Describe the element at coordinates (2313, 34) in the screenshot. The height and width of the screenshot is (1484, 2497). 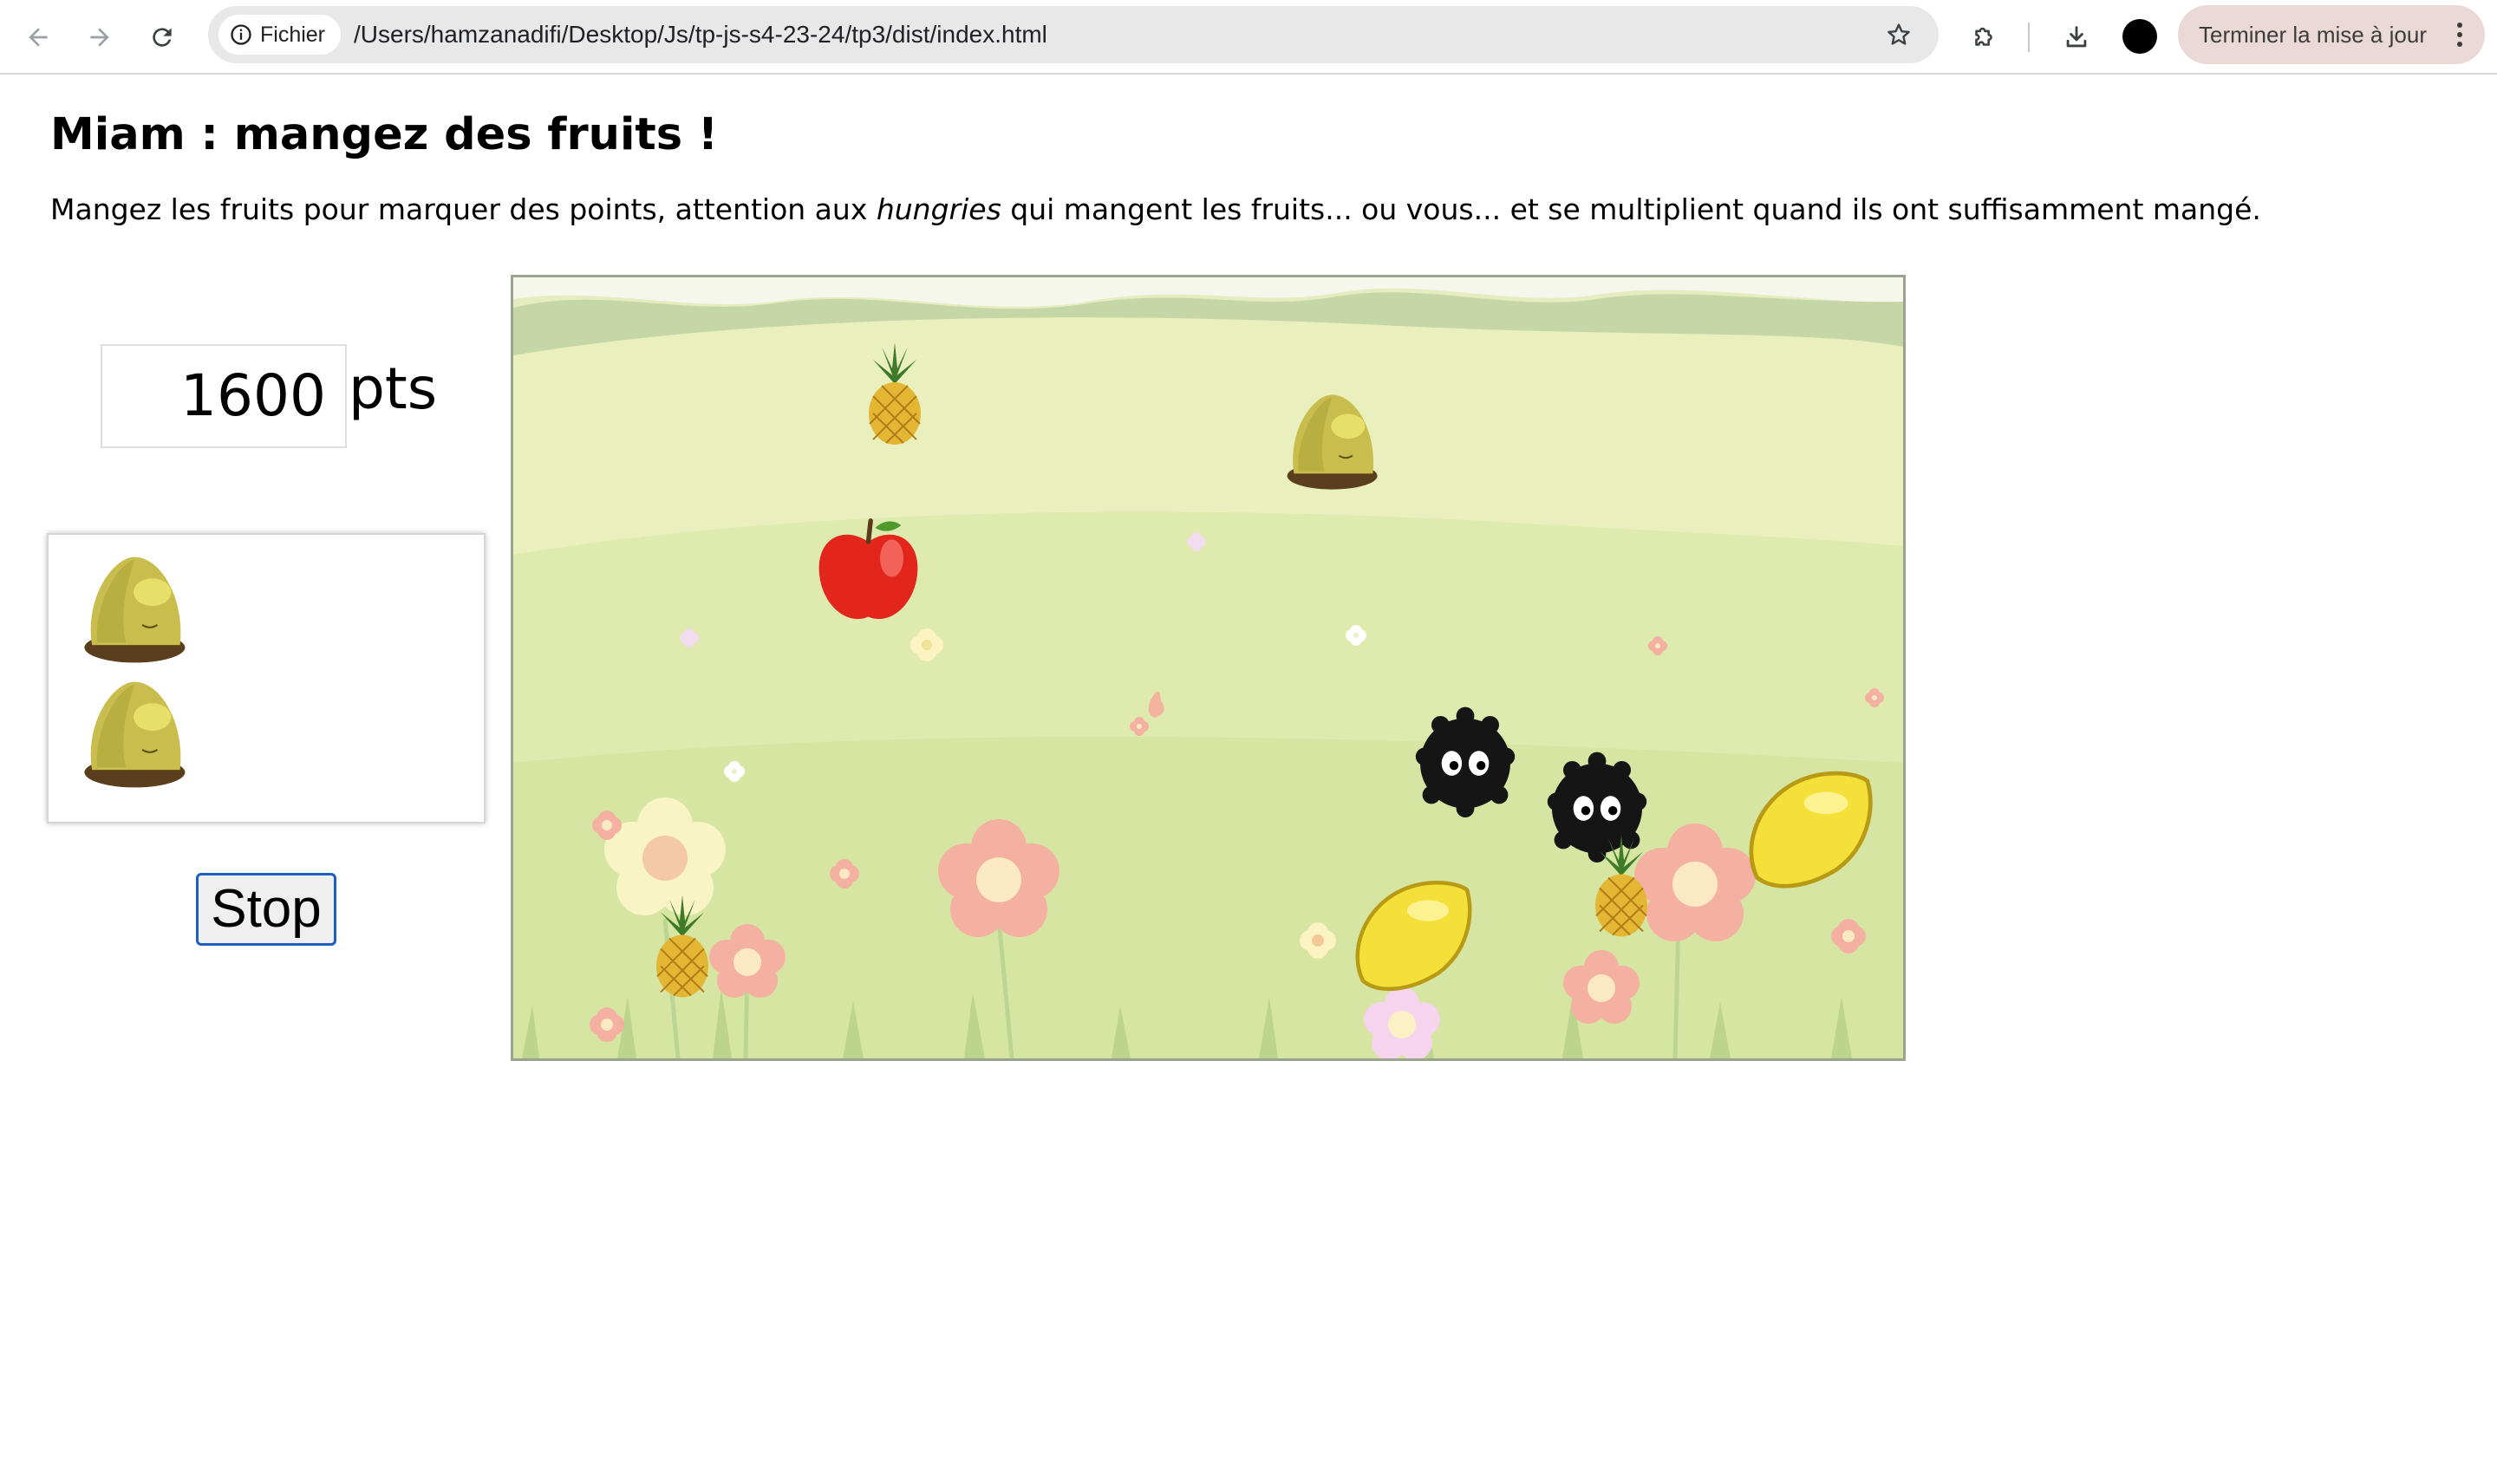
I see `update-button-label: Terminer la mise à jour` at that location.